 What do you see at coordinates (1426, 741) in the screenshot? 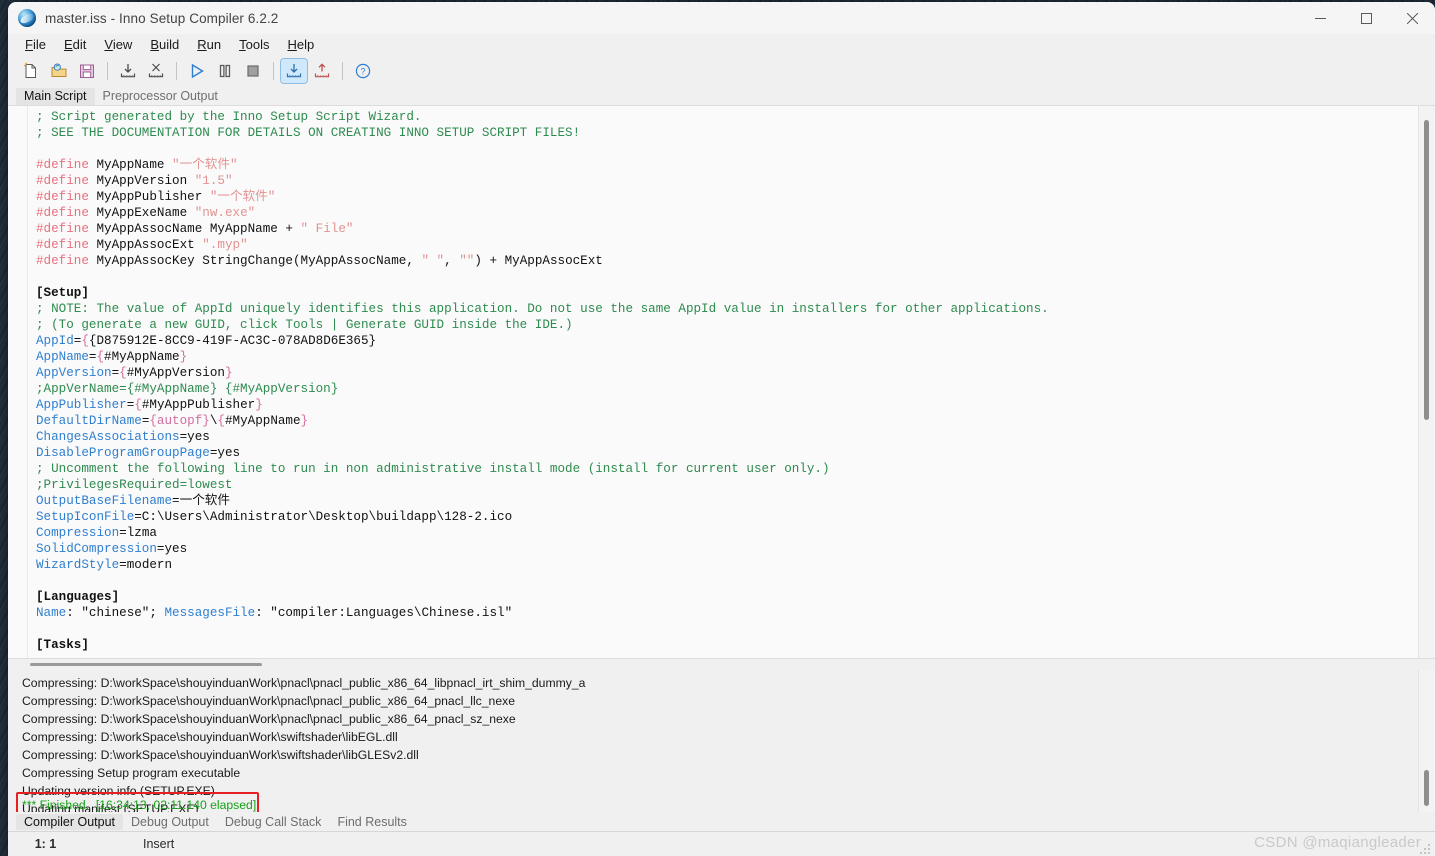
I see `output-vertical-scrollbar` at bounding box center [1426, 741].